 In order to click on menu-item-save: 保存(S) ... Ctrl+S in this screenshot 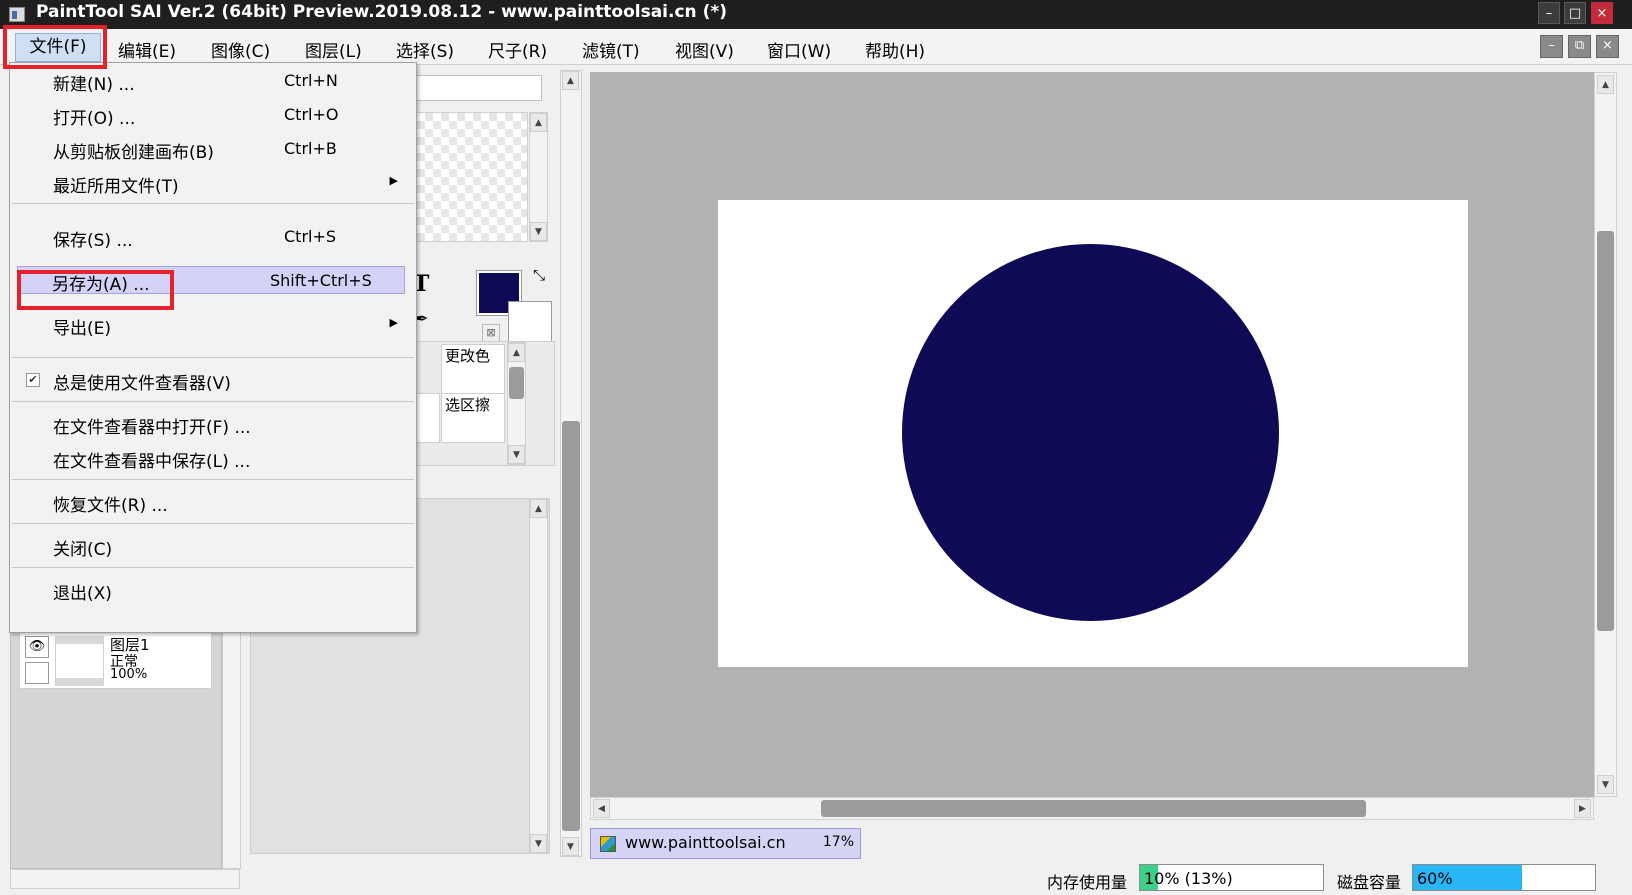, I will do `click(213, 236)`.